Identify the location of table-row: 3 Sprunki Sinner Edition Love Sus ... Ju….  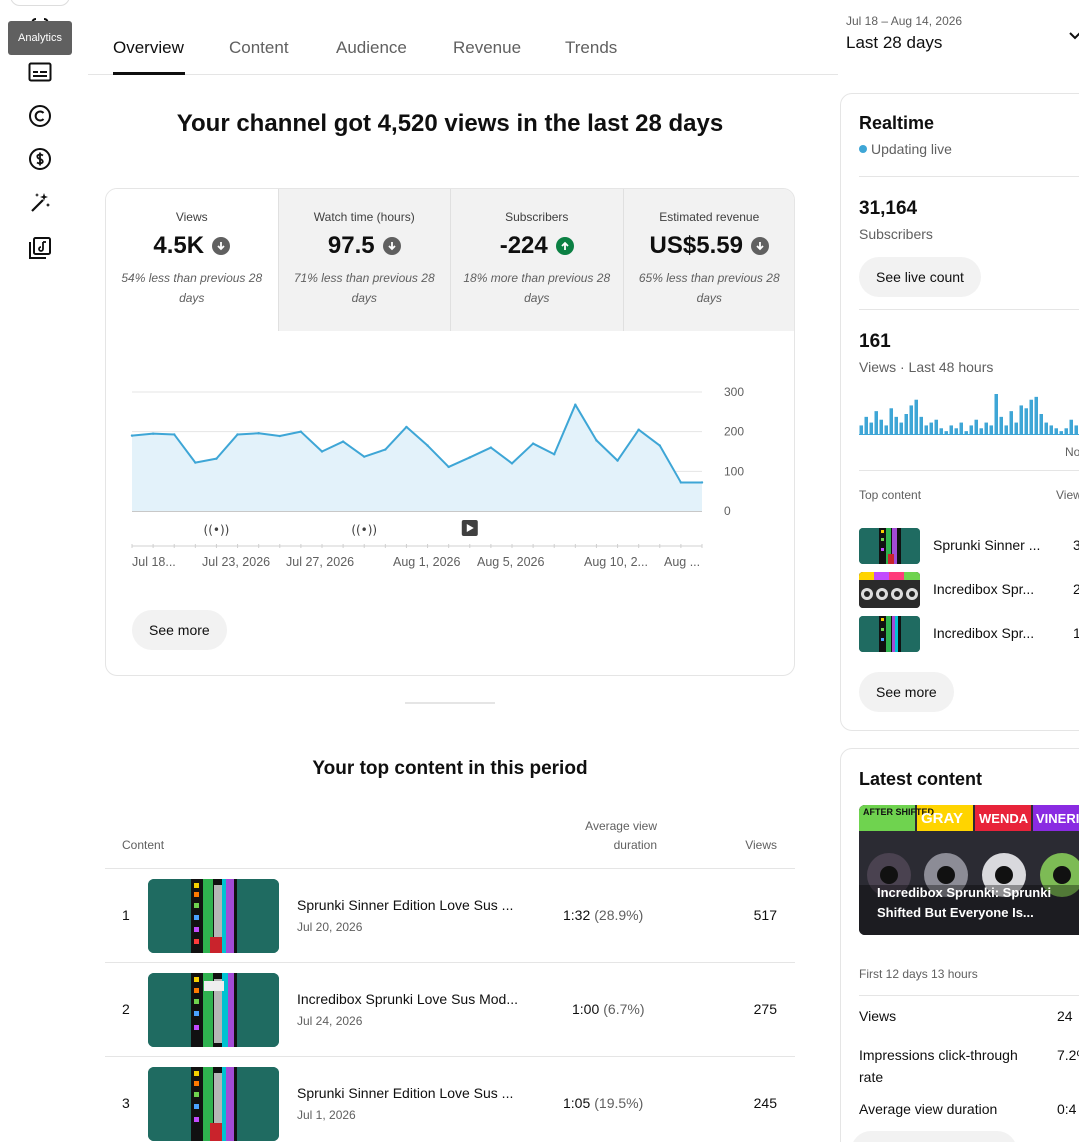
(450, 1099).